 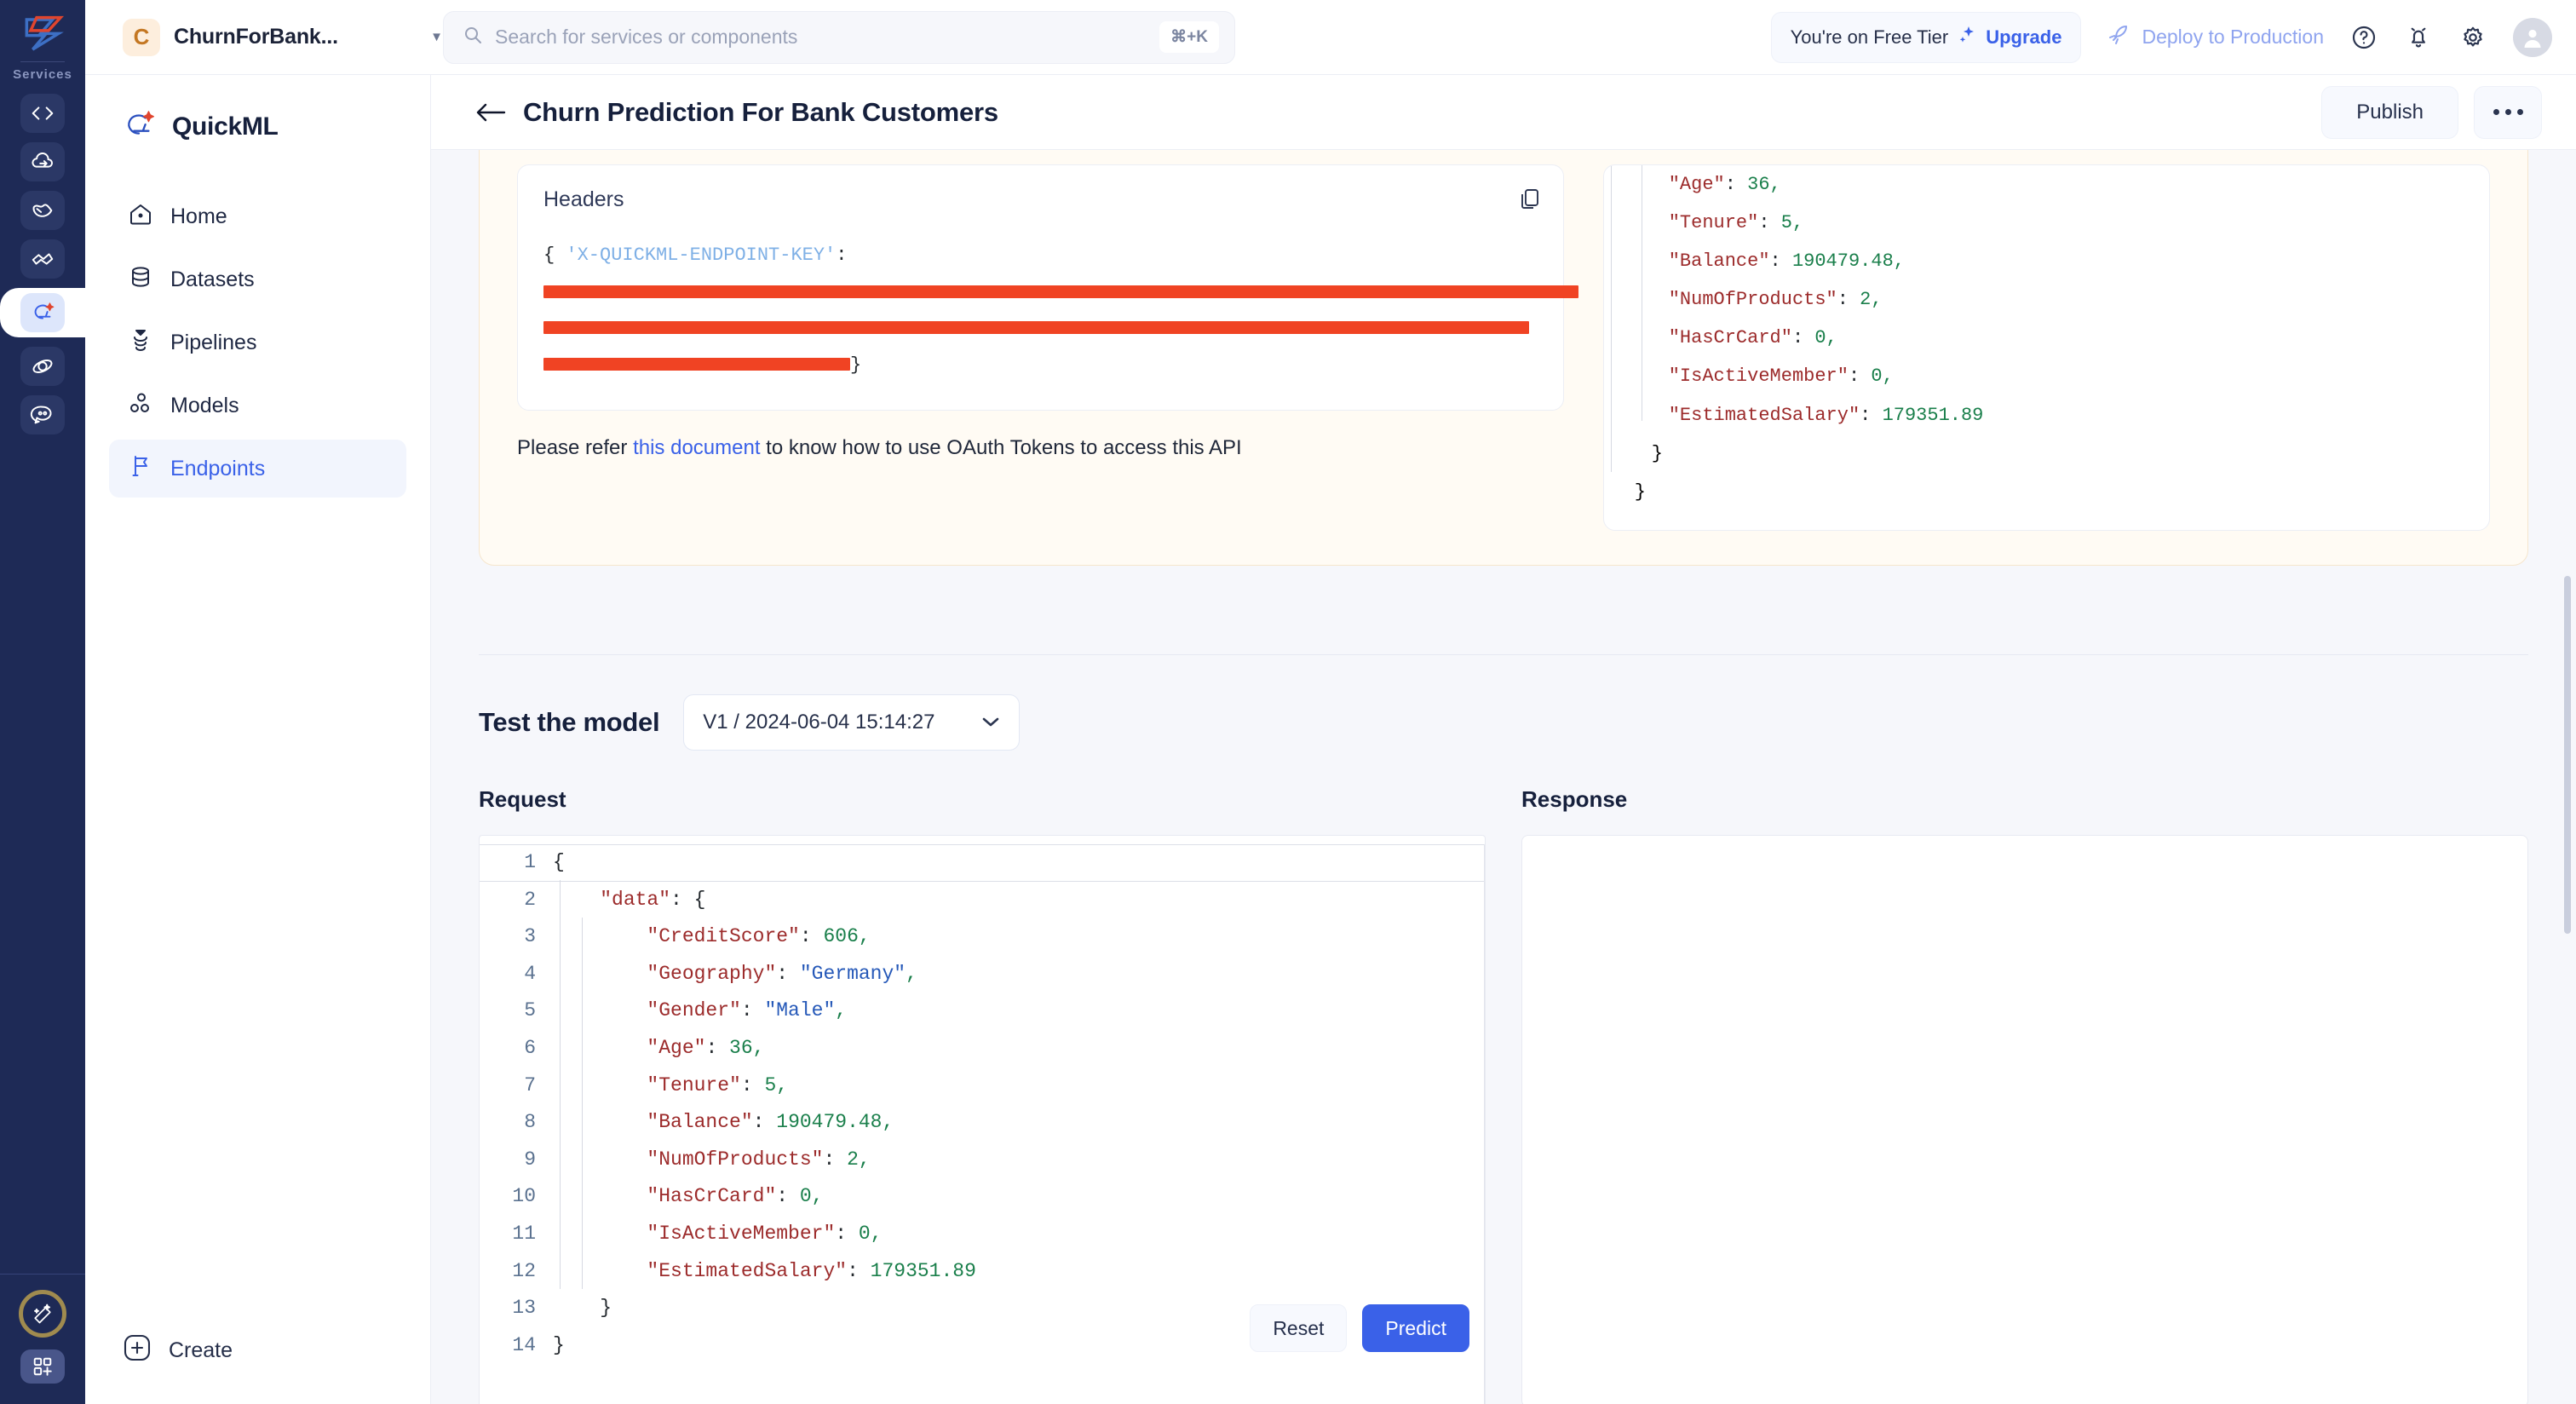 I want to click on sample-response-close-outer: }, so click(x=1640, y=491).